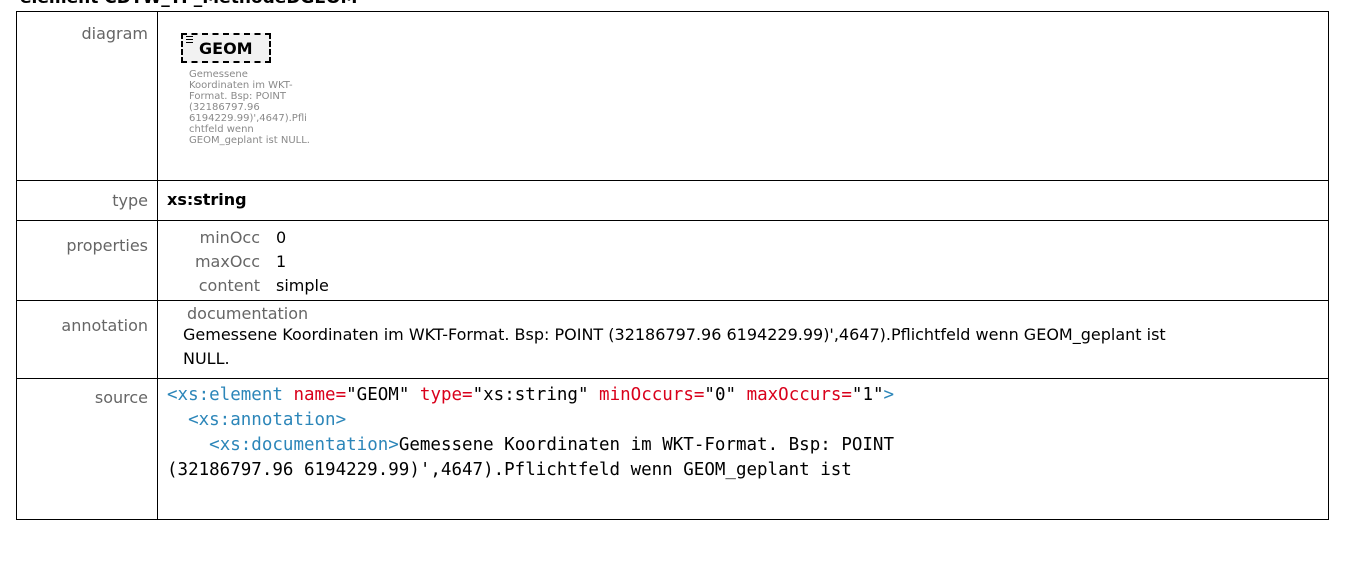  I want to click on code-value: "GEOM", so click(378, 395).